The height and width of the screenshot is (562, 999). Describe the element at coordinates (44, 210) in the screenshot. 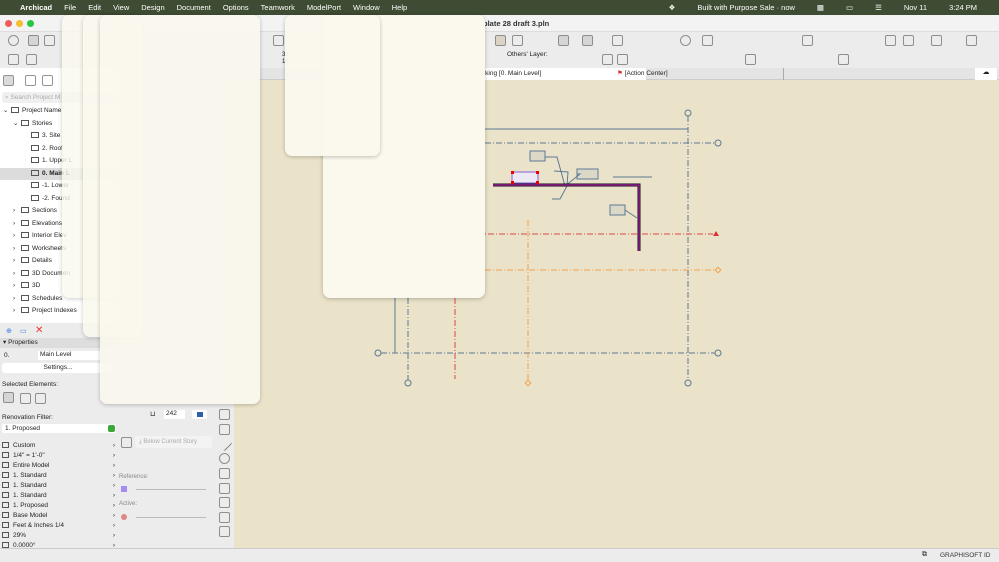

I see `nav-item-label: Sections` at that location.